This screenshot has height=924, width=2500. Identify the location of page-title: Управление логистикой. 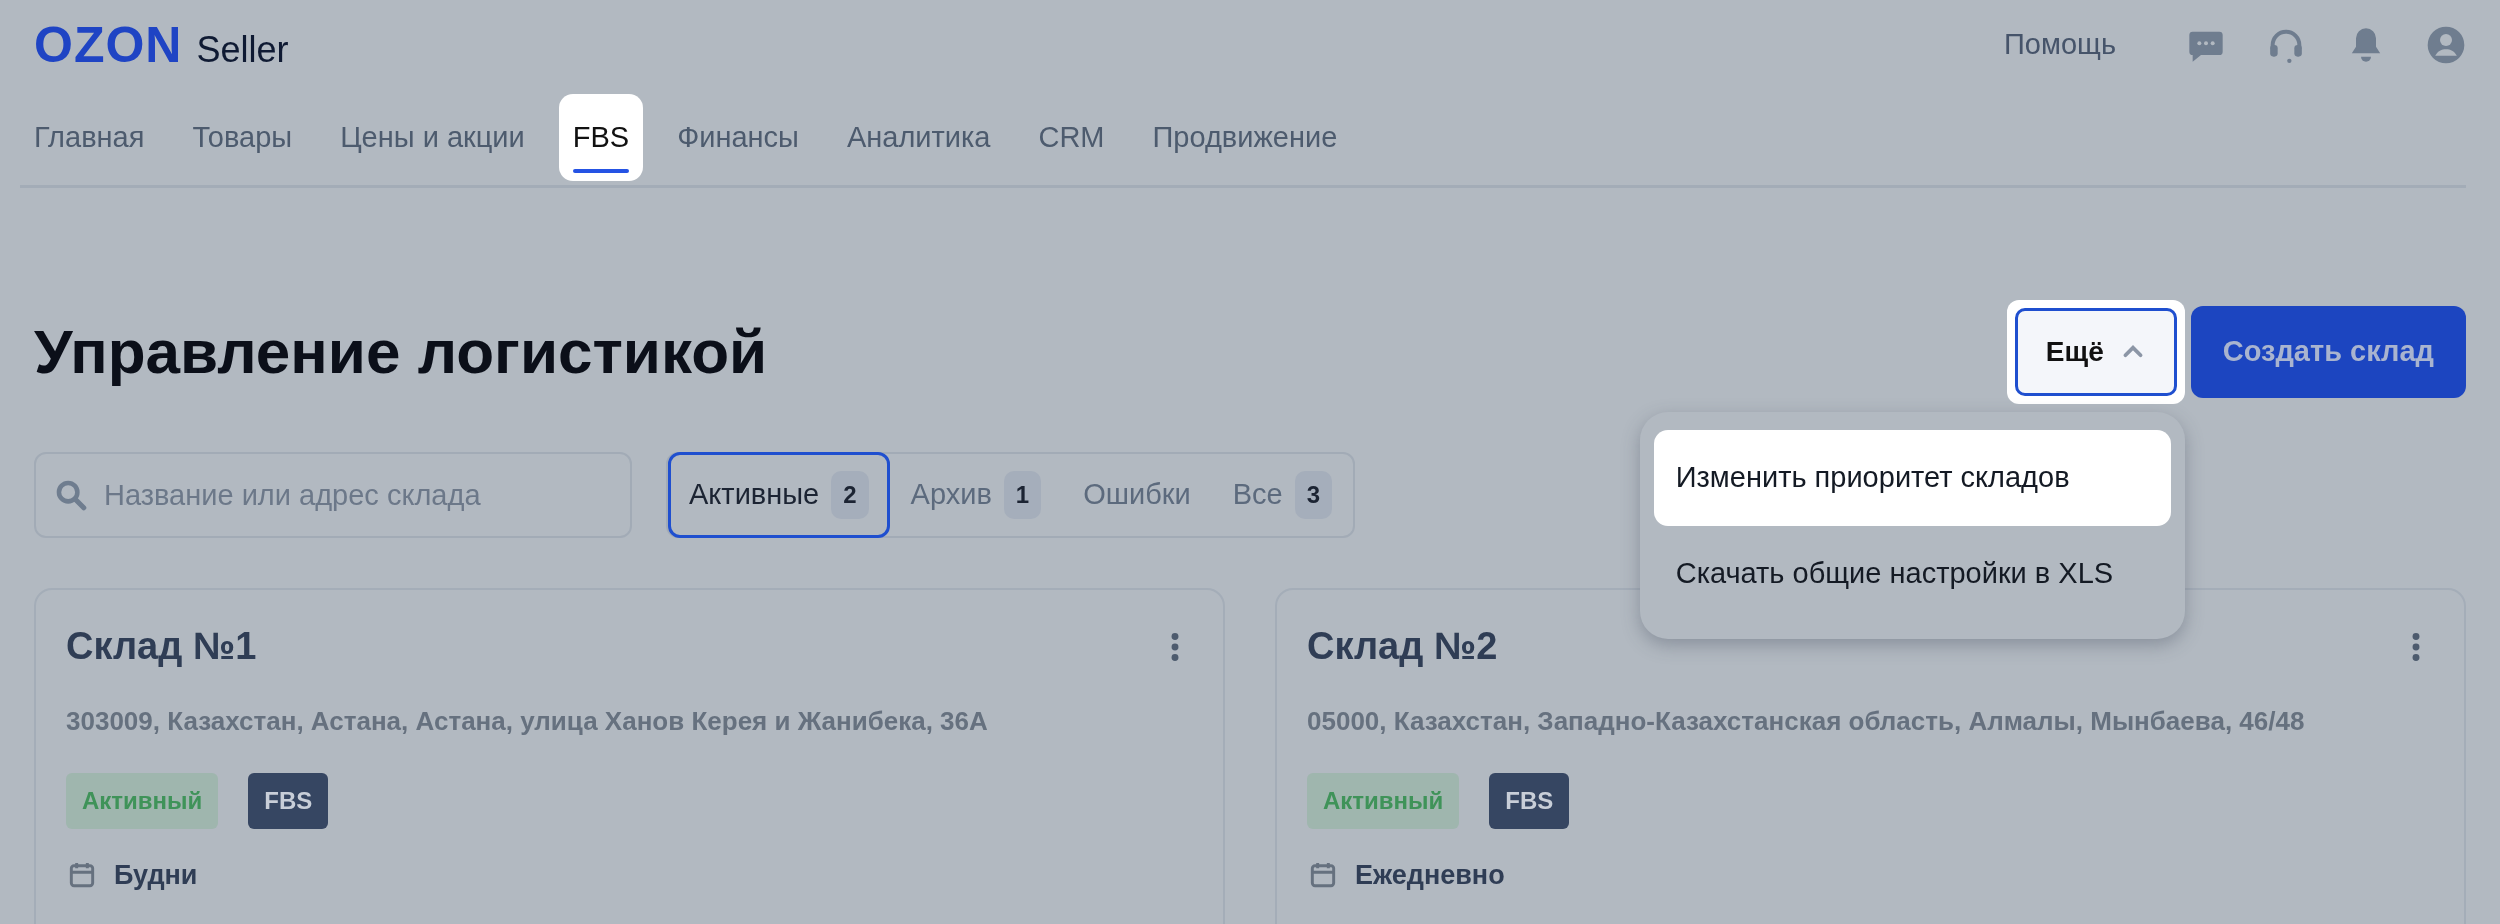
(401, 351).